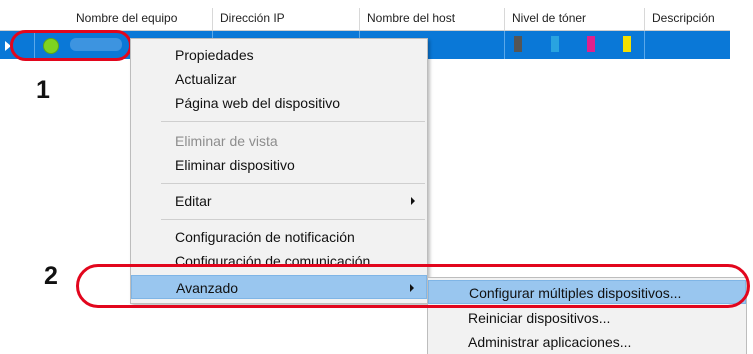 The width and height of the screenshot is (753, 354). Describe the element at coordinates (408, 15) in the screenshot. I see `column-header-host-name: Nombre del host` at that location.